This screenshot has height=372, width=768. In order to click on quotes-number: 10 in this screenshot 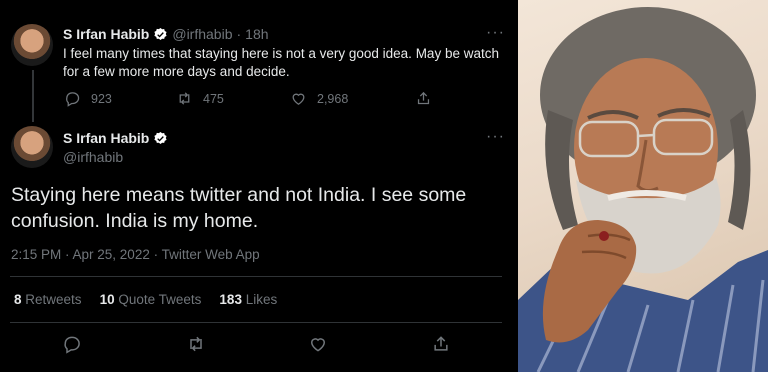, I will do `click(107, 299)`.